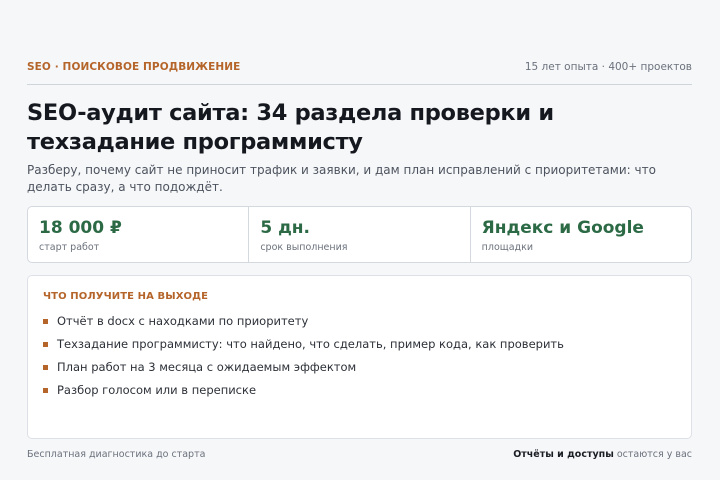 Image resolution: width=720 pixels, height=480 pixels. Describe the element at coordinates (134, 67) in the screenshot. I see `category-kicker: SEO · ПОИСКОВОЕ ПРОДВИЖЕНИЕ` at that location.